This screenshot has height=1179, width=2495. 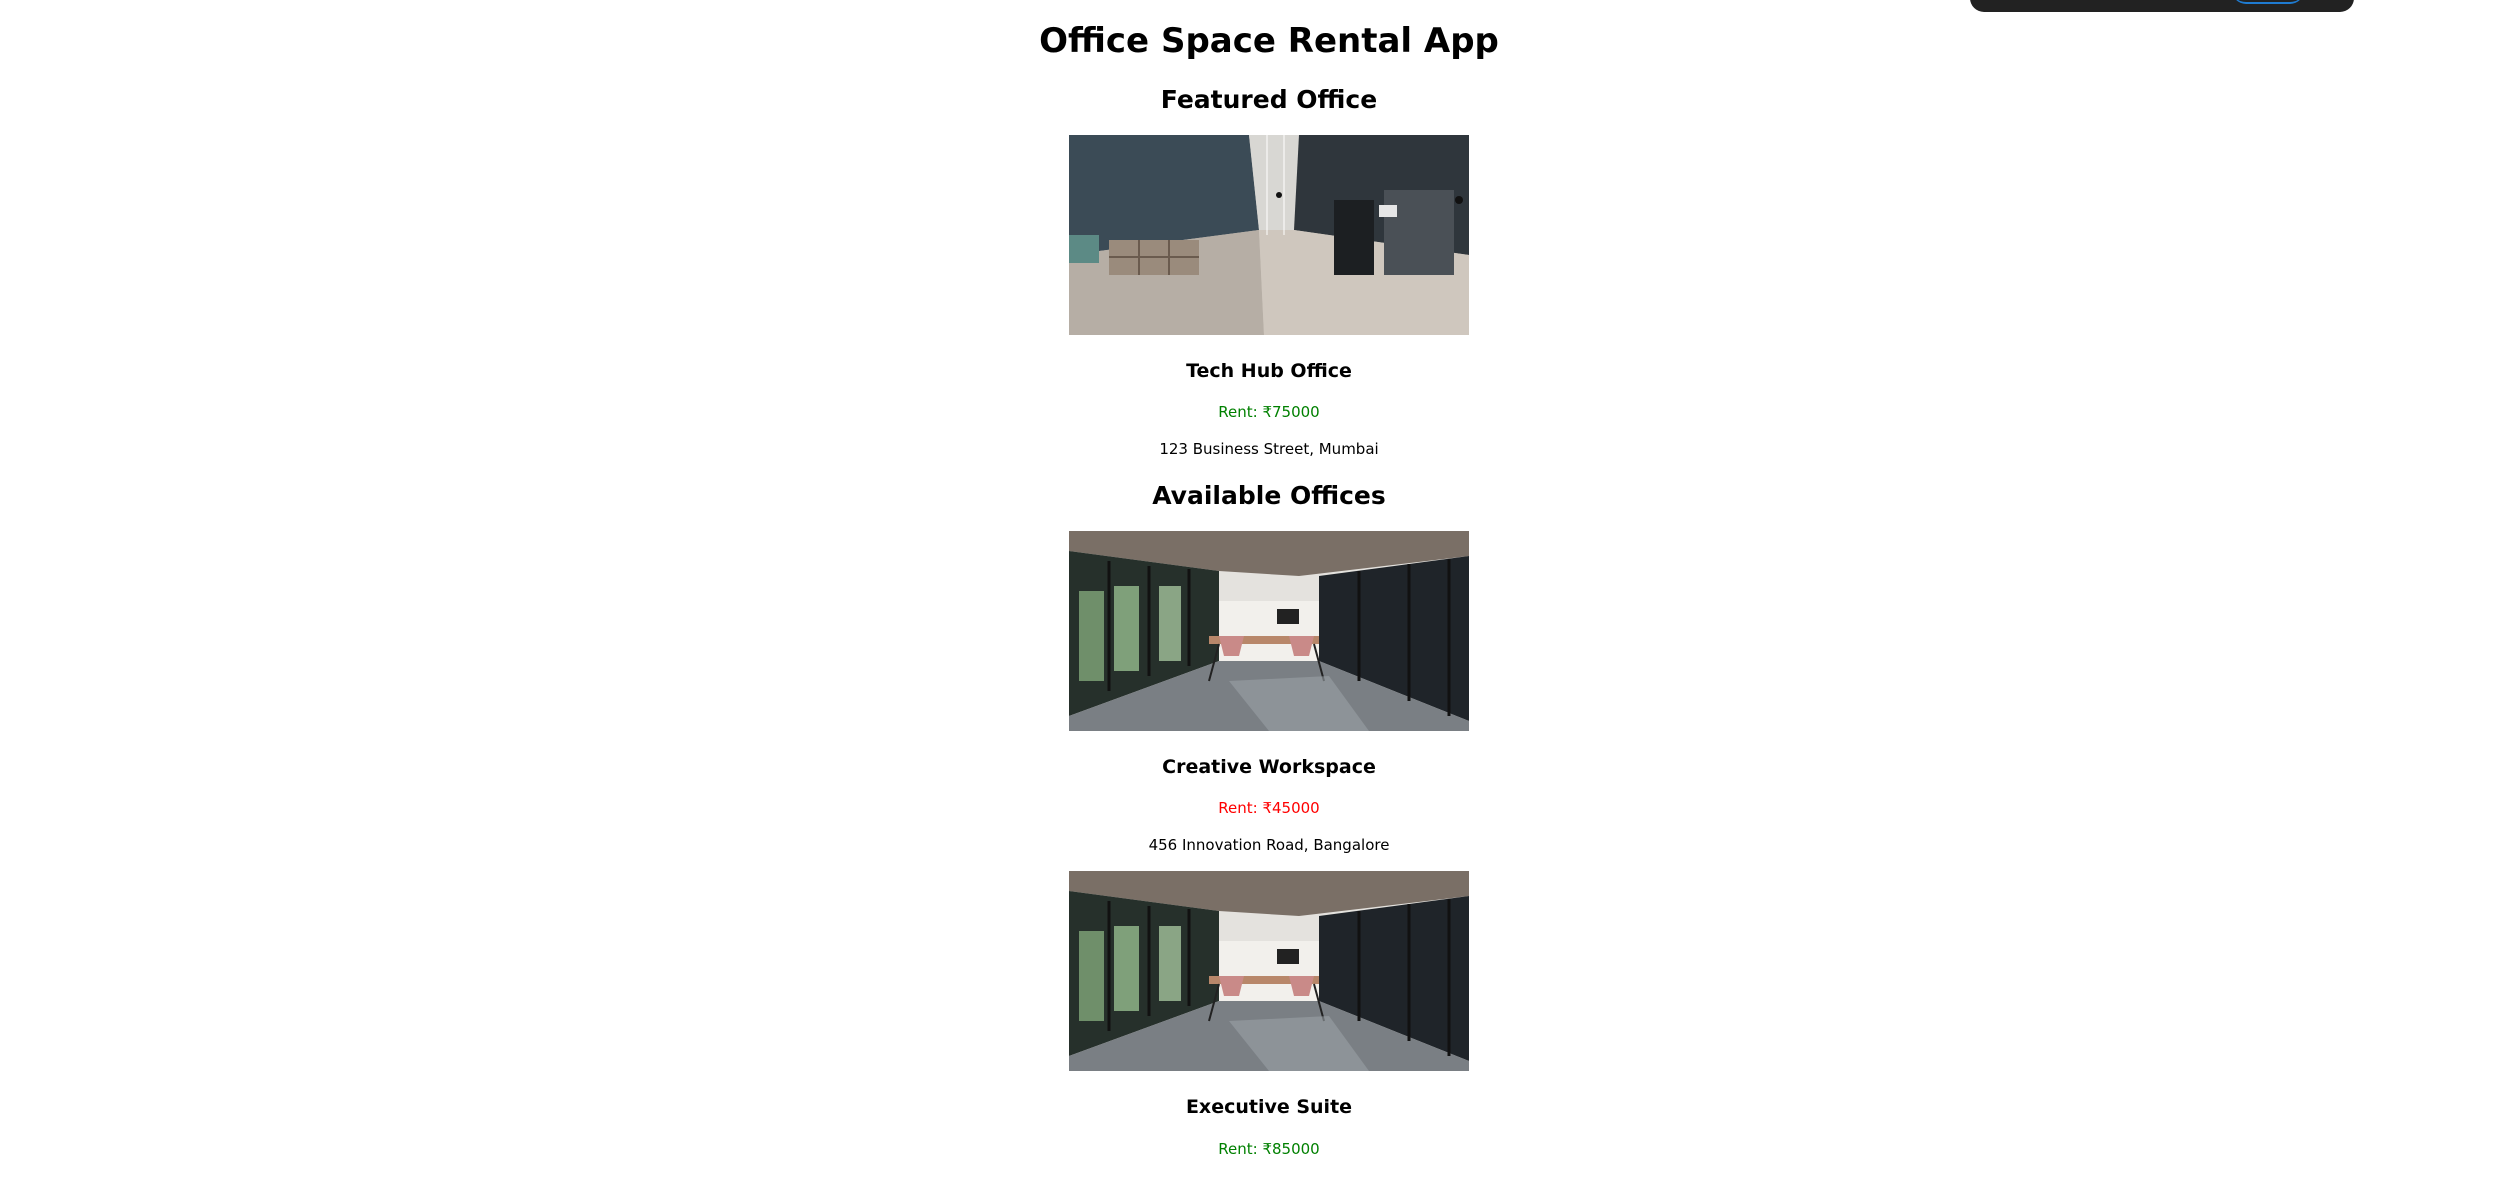 What do you see at coordinates (2162, 6) in the screenshot?
I see `overlay-toolbar` at bounding box center [2162, 6].